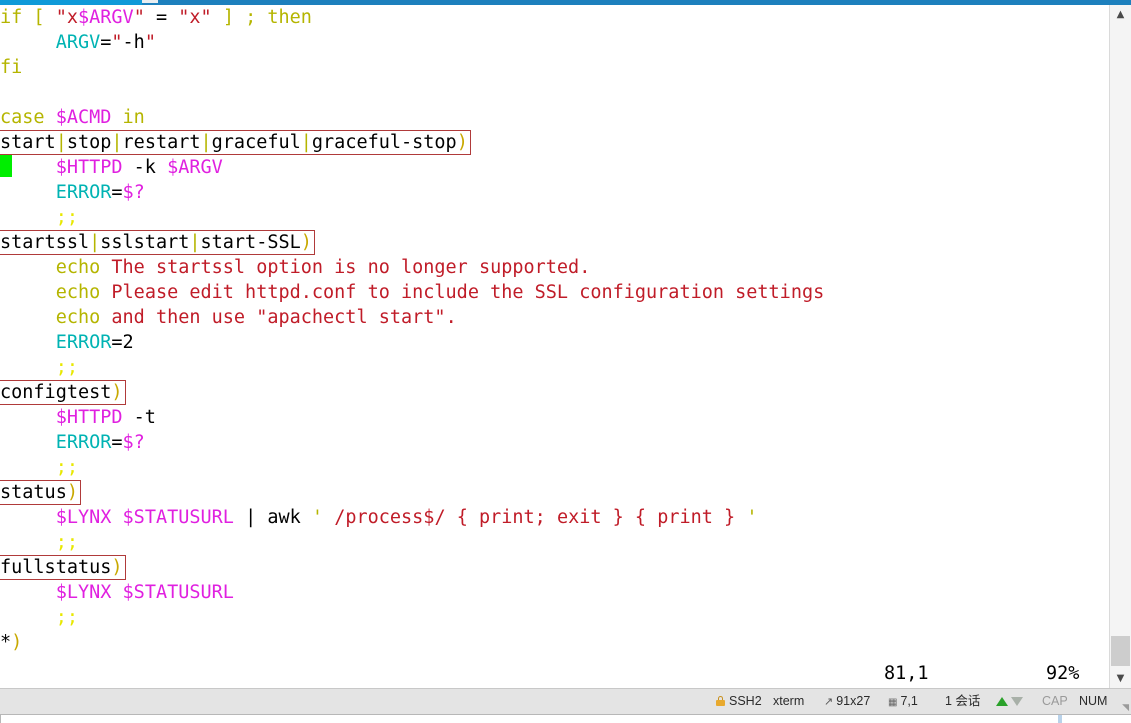 The width and height of the screenshot is (1131, 723). What do you see at coordinates (853, 701) in the screenshot?
I see `status-dimensions-label: 91x27` at bounding box center [853, 701].